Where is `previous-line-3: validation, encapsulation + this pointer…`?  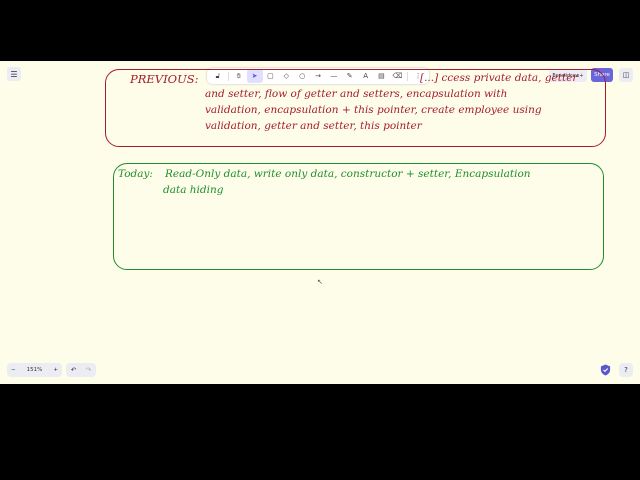
previous-line-3: validation, encapsulation + this pointer… is located at coordinates (373, 110).